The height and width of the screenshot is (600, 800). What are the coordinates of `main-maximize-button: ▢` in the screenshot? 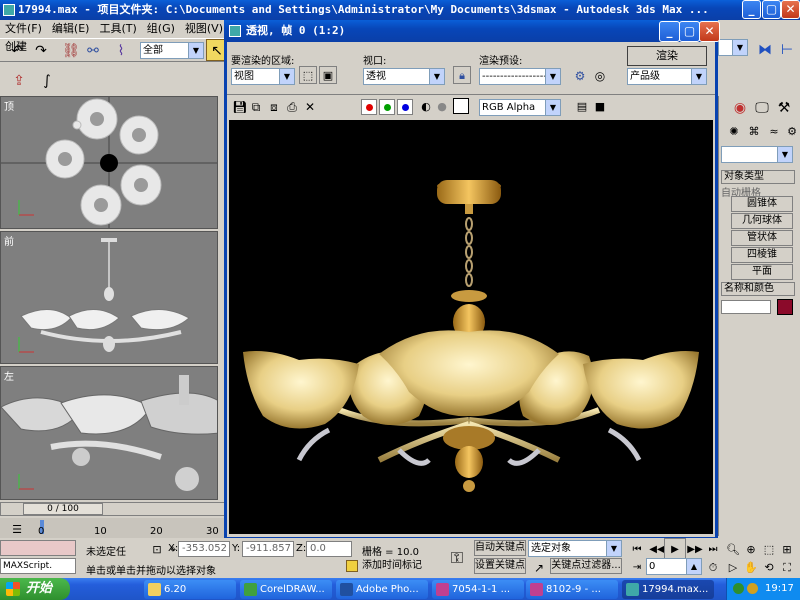 It's located at (771, 9).